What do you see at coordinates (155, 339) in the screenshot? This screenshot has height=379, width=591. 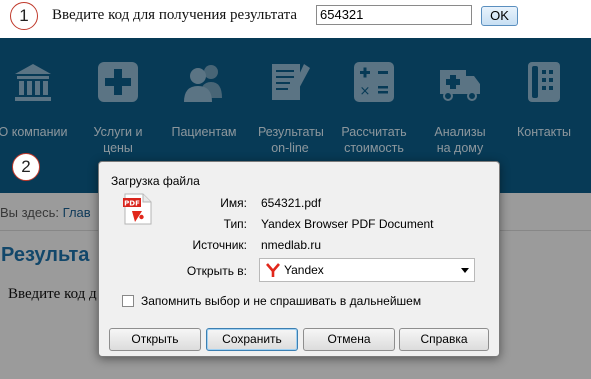 I see `open-button: Открыть` at bounding box center [155, 339].